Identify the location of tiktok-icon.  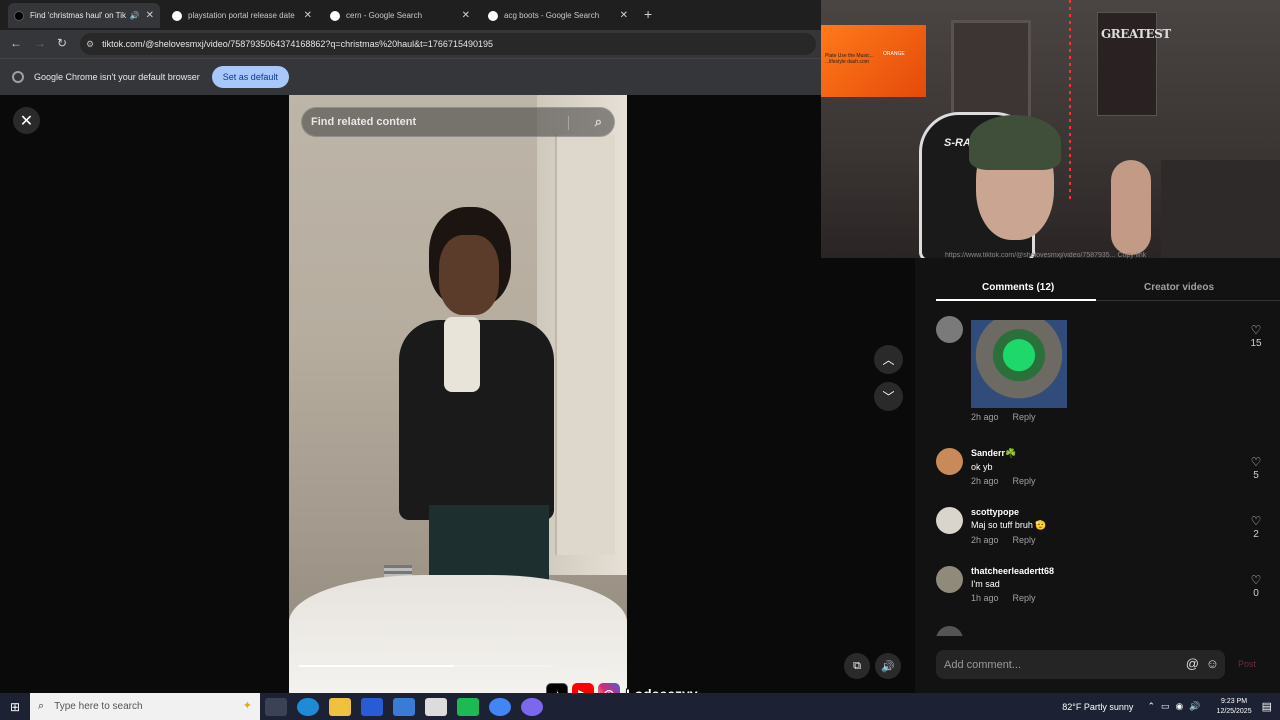
(19, 15).